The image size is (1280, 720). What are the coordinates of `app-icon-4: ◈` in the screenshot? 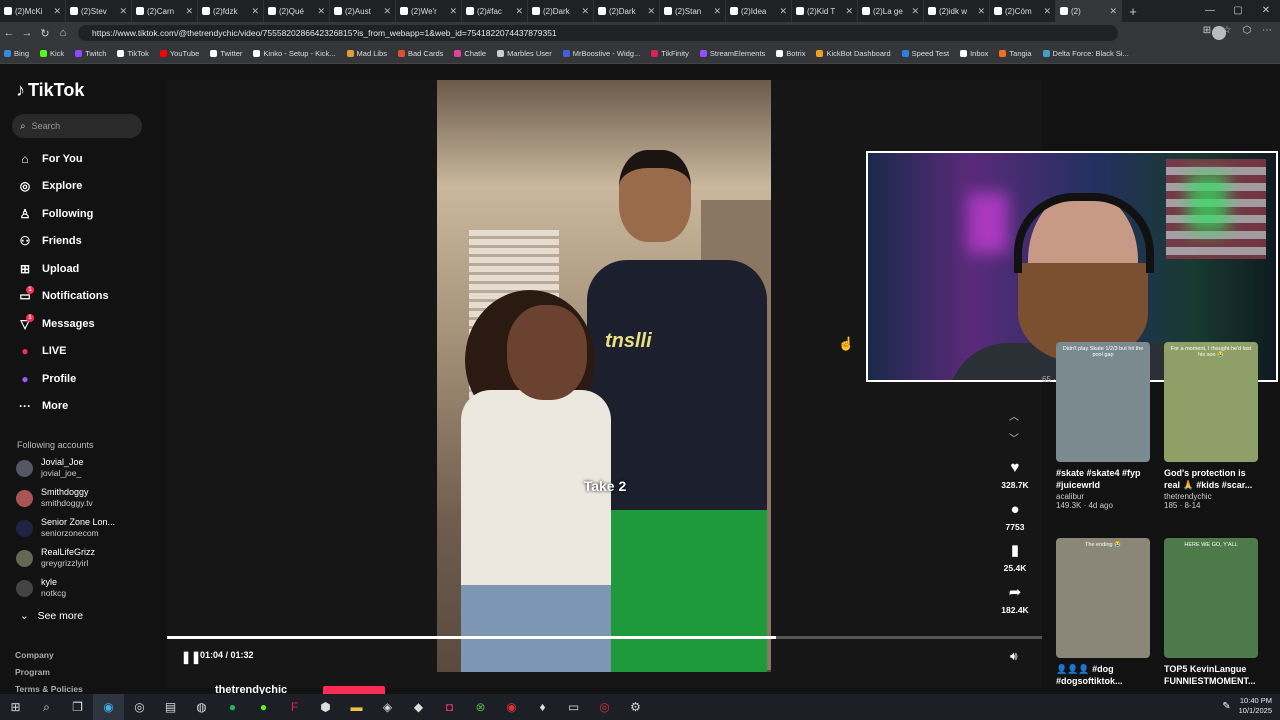 It's located at (387, 707).